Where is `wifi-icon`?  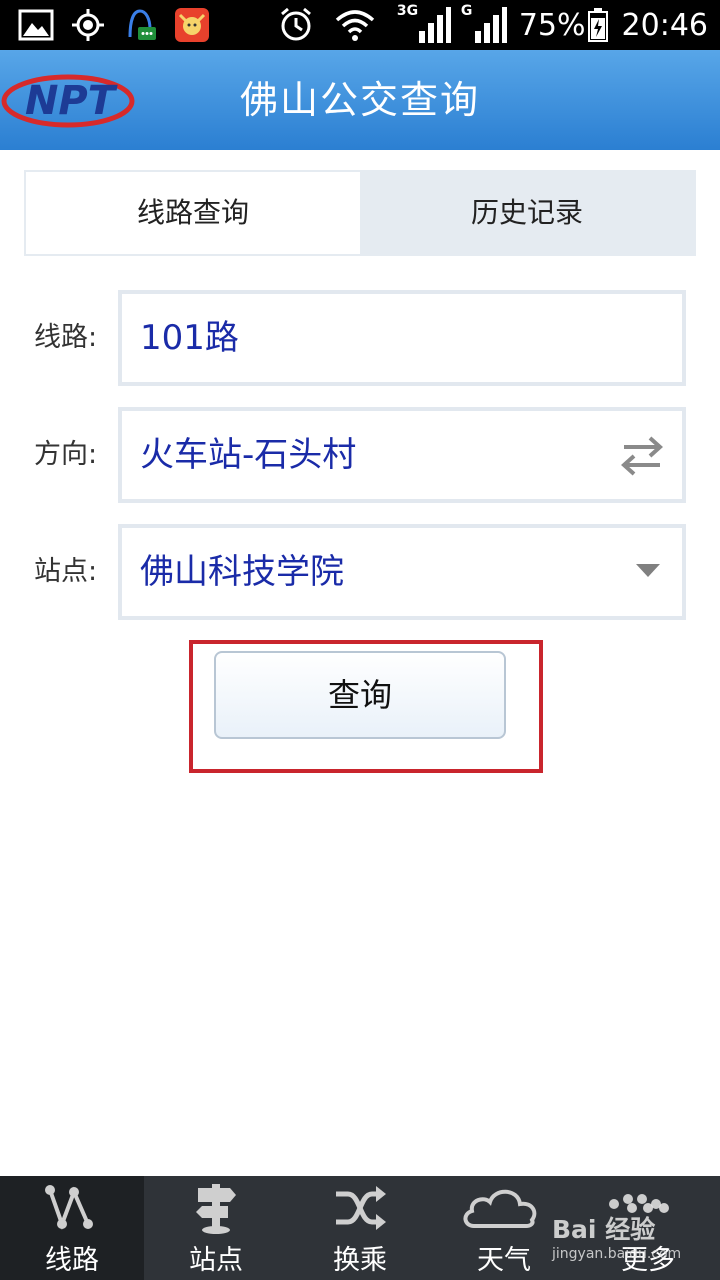
wifi-icon is located at coordinates (355, 25).